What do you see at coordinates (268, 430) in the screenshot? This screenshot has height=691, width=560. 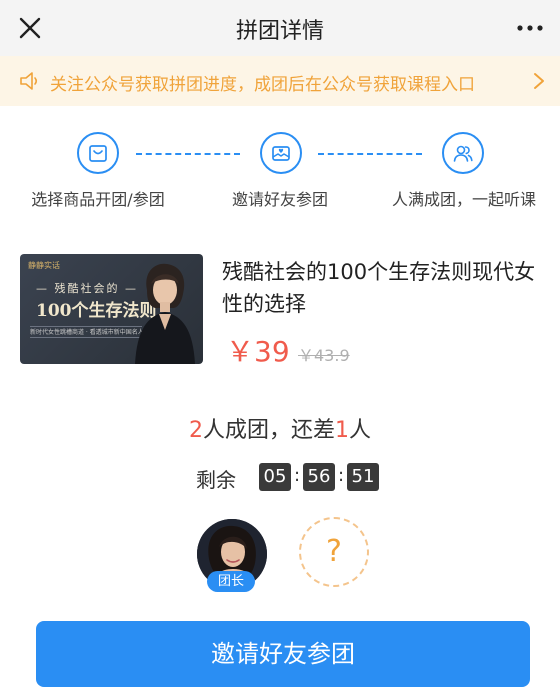 I see `status-middle-text: 人成团，还差` at bounding box center [268, 430].